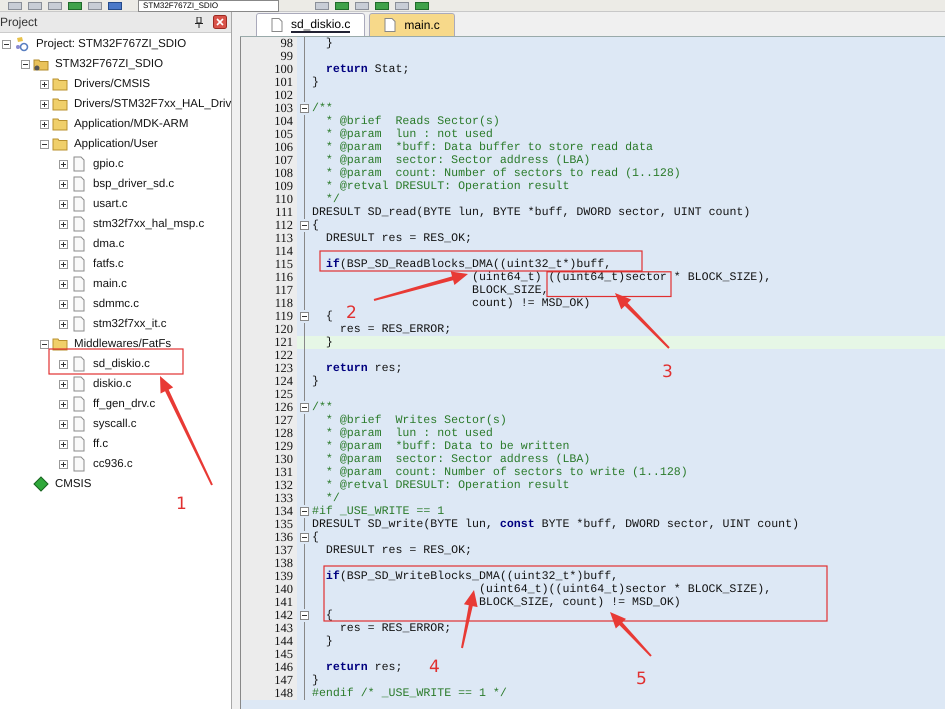  I want to click on tree-item: diskio.c, so click(111, 384).